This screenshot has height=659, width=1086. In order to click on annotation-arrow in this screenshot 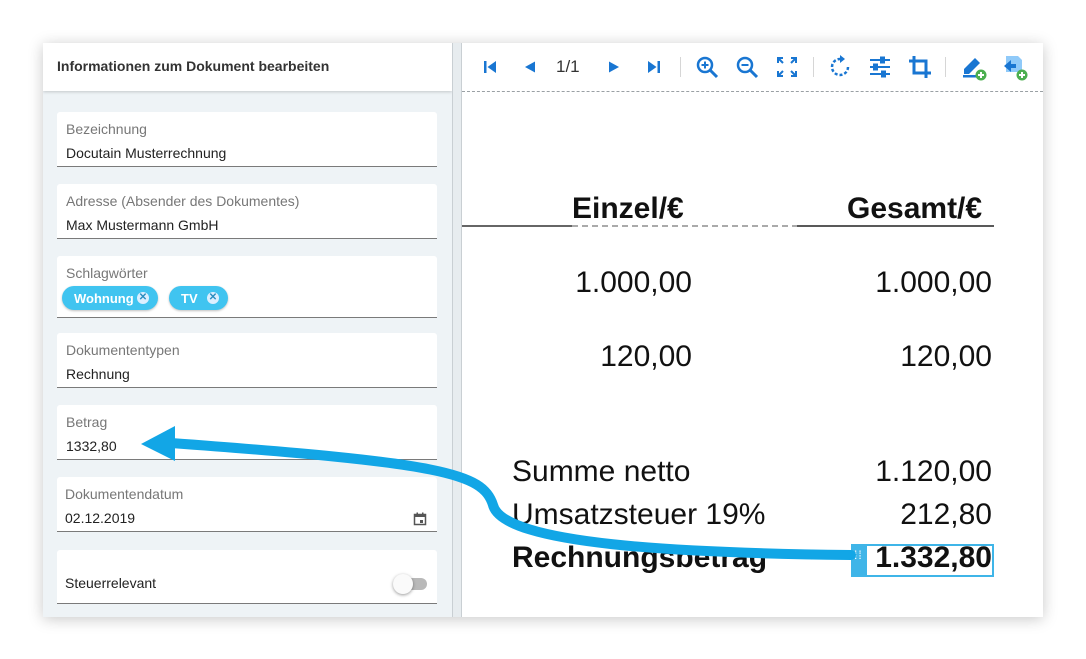, I will do `click(498, 493)`.